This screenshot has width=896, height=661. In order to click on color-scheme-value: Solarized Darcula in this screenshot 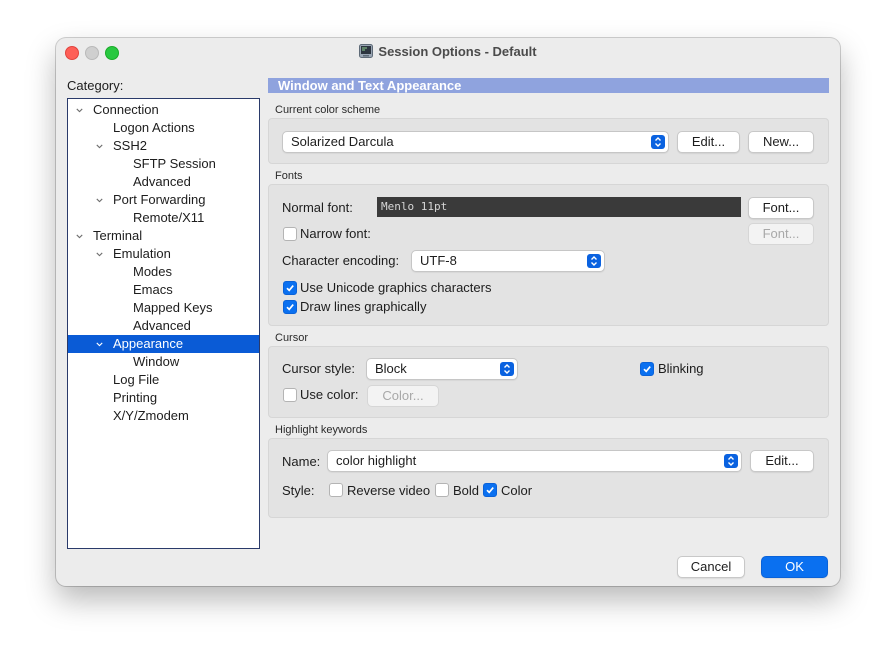, I will do `click(342, 141)`.